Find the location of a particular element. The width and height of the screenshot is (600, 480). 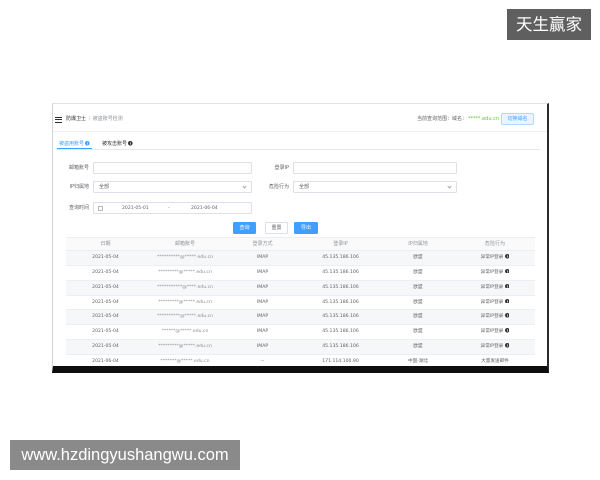

behavior-value: 全部 is located at coordinates (304, 187).